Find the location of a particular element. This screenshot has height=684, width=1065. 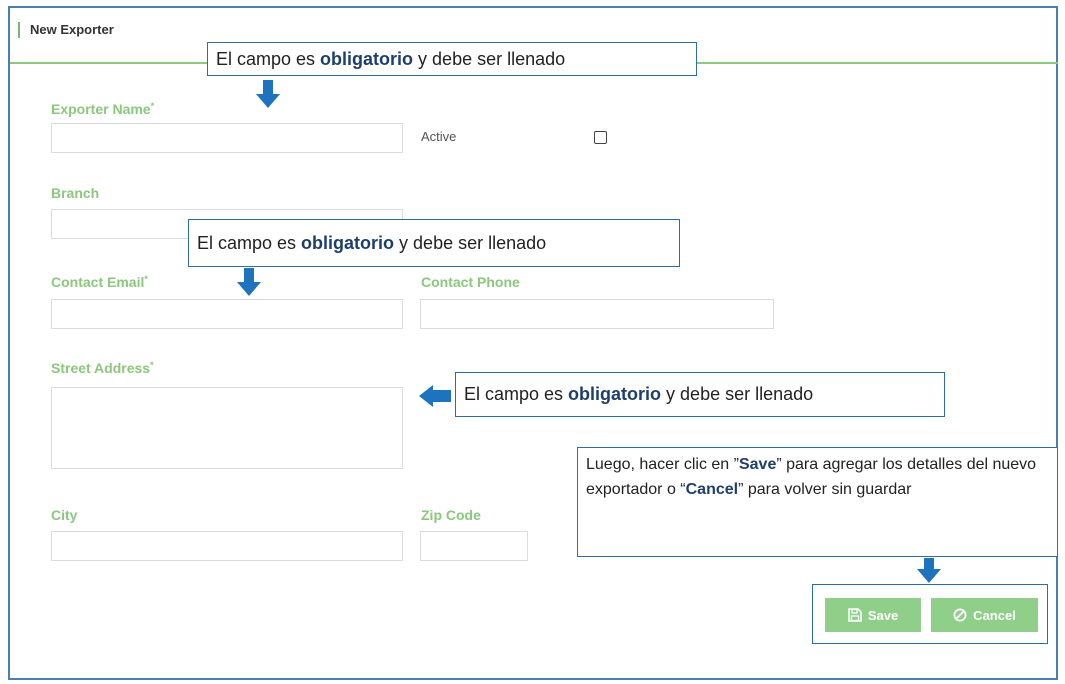

cancel-button-label: Cancel is located at coordinates (994, 615).